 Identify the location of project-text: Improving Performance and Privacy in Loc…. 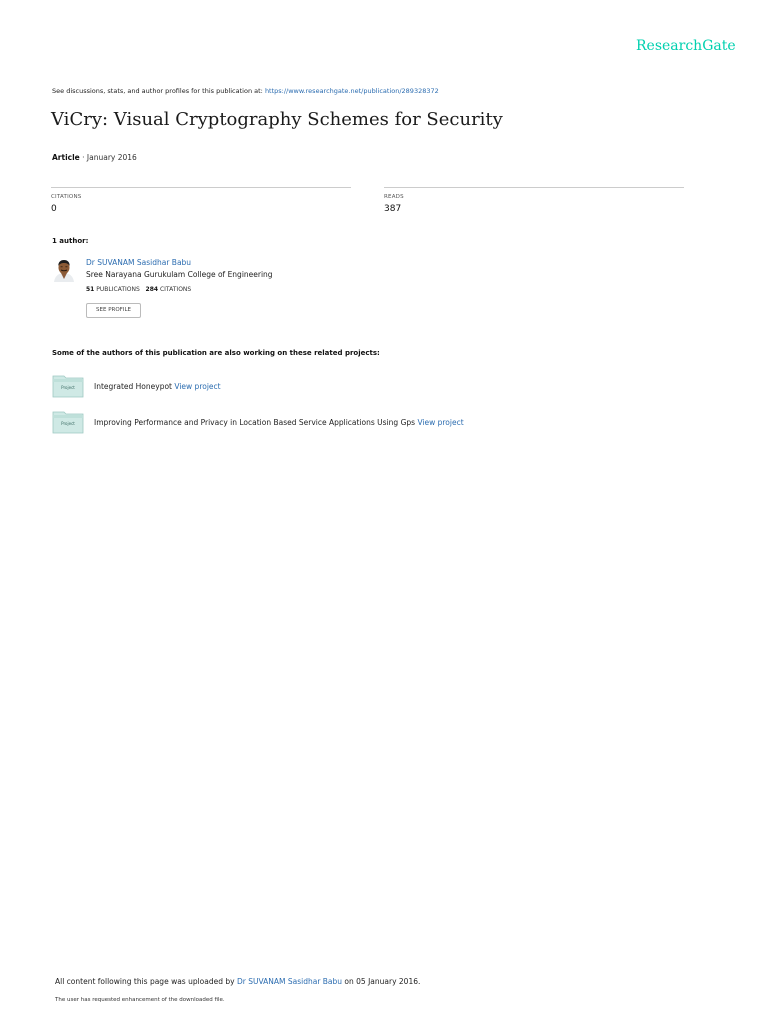
(279, 422).